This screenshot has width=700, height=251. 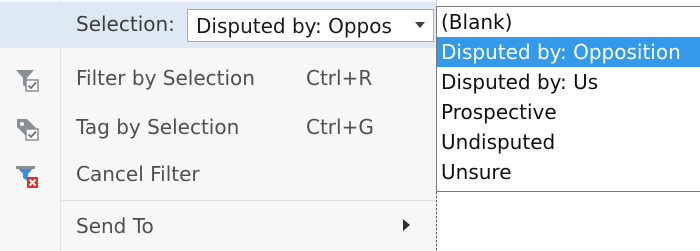 What do you see at coordinates (115, 226) in the screenshot?
I see `send-to-label: Send To` at bounding box center [115, 226].